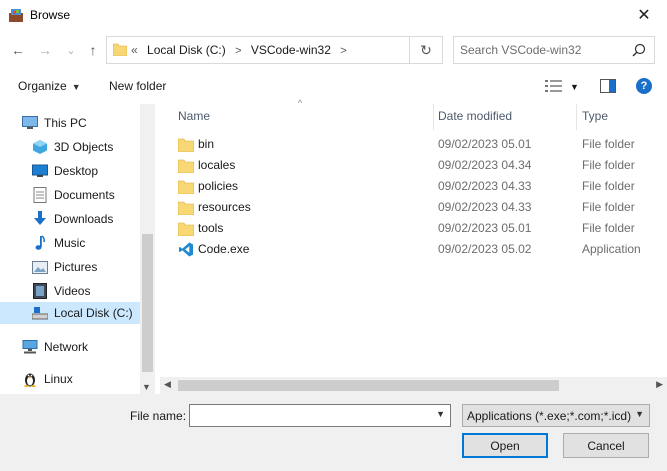 The width and height of the screenshot is (667, 471). Describe the element at coordinates (30, 123) in the screenshot. I see `computer-icon` at that location.